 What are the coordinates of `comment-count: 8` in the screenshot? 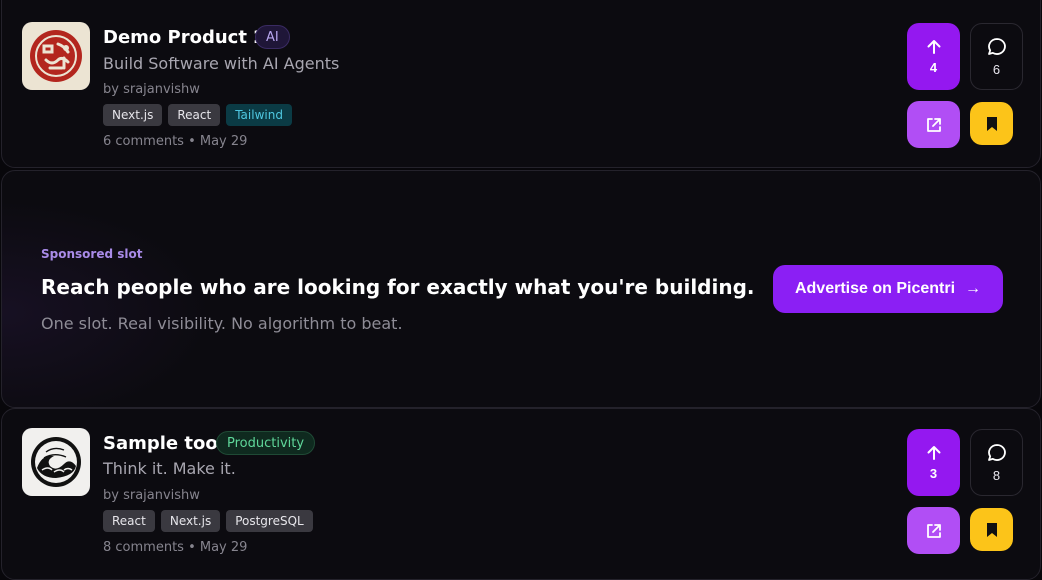 It's located at (996, 475).